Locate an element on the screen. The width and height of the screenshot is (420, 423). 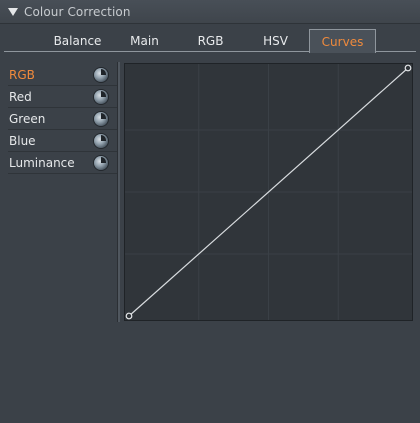
channel-item-green: Green is located at coordinates (63, 119).